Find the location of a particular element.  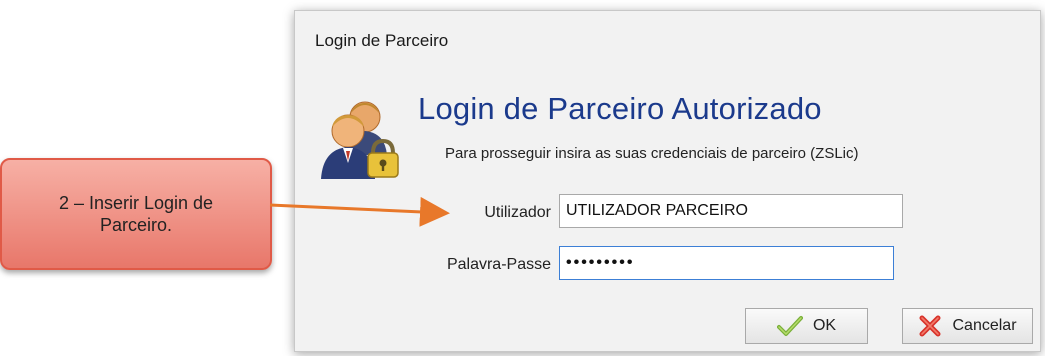

callout-text: 2 – Inserir Login de Parceiro. is located at coordinates (136, 214).